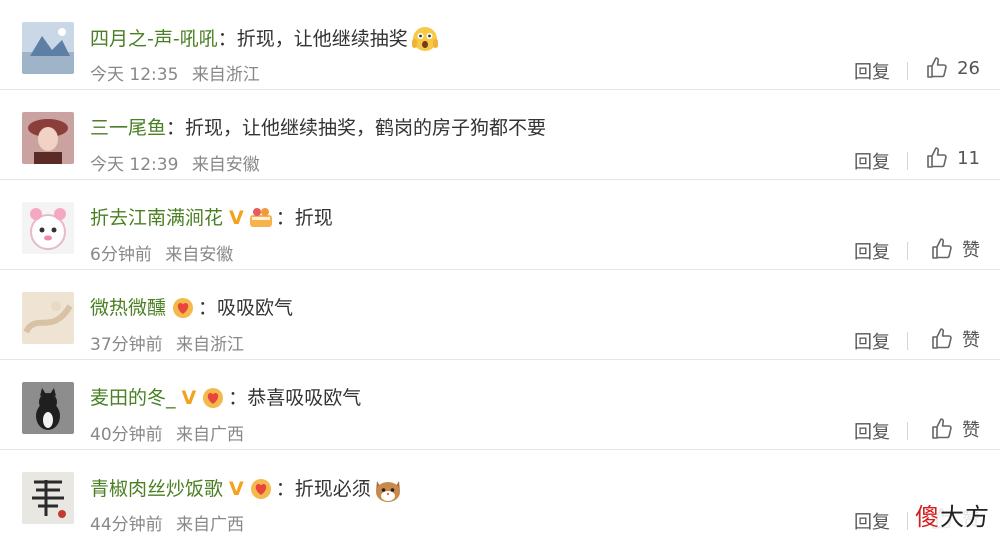 The image size is (1000, 550). What do you see at coordinates (167, 342) in the screenshot?
I see `comment-meta: 37分钟前 来自浙江` at bounding box center [167, 342].